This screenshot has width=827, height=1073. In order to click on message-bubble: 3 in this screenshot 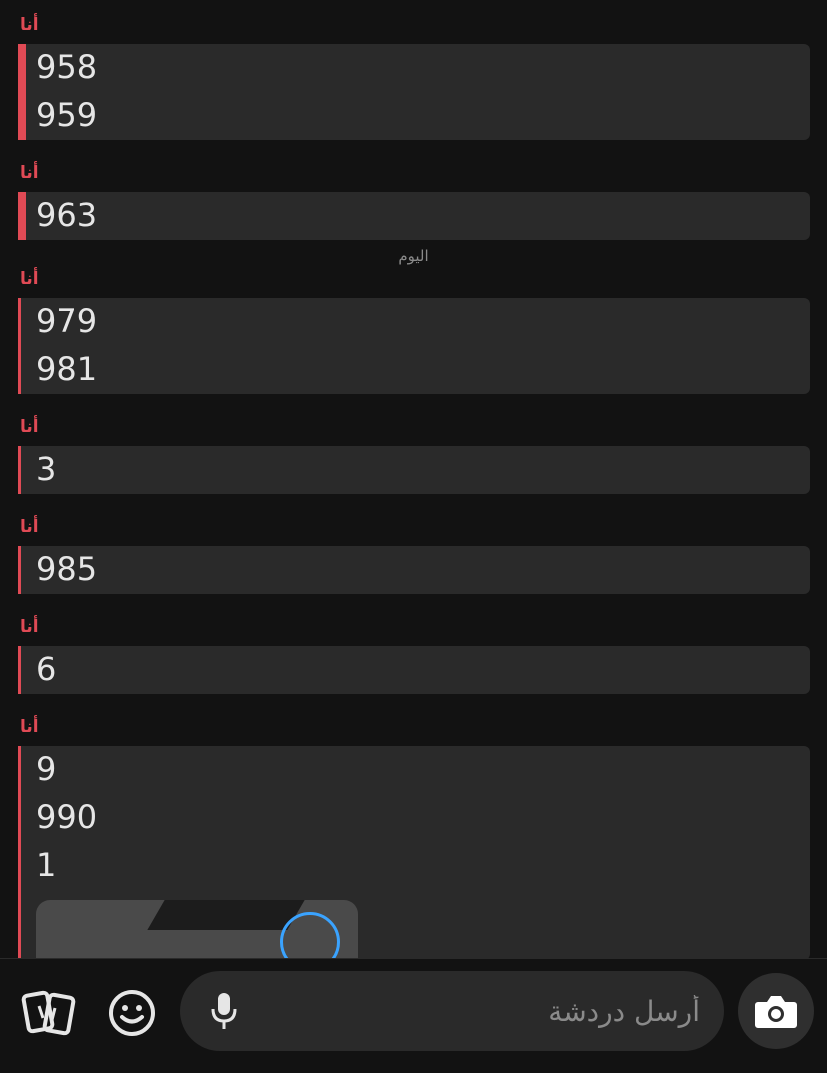, I will do `click(414, 470)`.